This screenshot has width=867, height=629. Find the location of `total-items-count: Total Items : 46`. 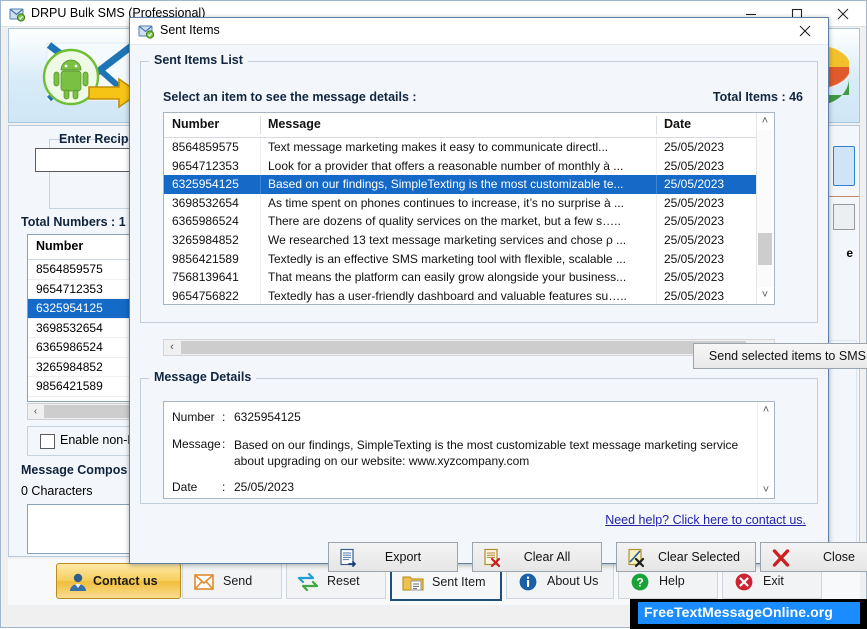

total-items-count: Total Items : 46 is located at coordinates (757, 97).